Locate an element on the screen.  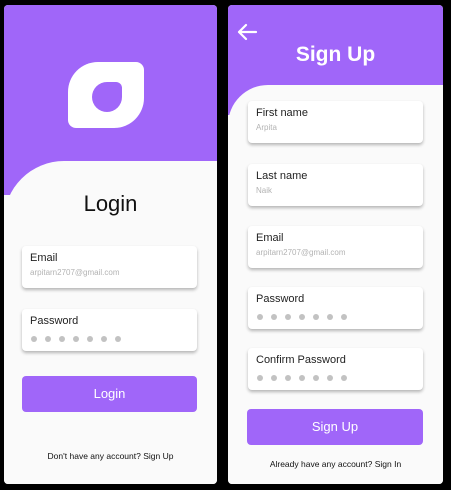
signup-link: Don't have any account? Sign Up is located at coordinates (110, 456).